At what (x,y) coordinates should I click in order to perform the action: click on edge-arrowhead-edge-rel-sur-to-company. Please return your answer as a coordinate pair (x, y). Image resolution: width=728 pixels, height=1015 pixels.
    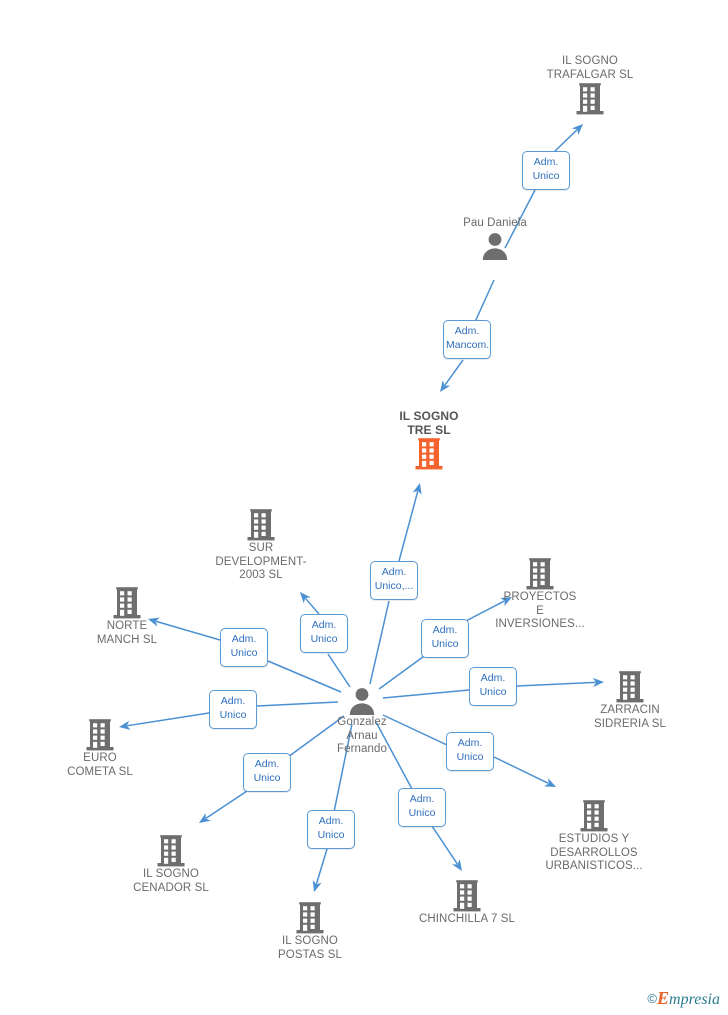
    Looking at the image, I should click on (305, 598).